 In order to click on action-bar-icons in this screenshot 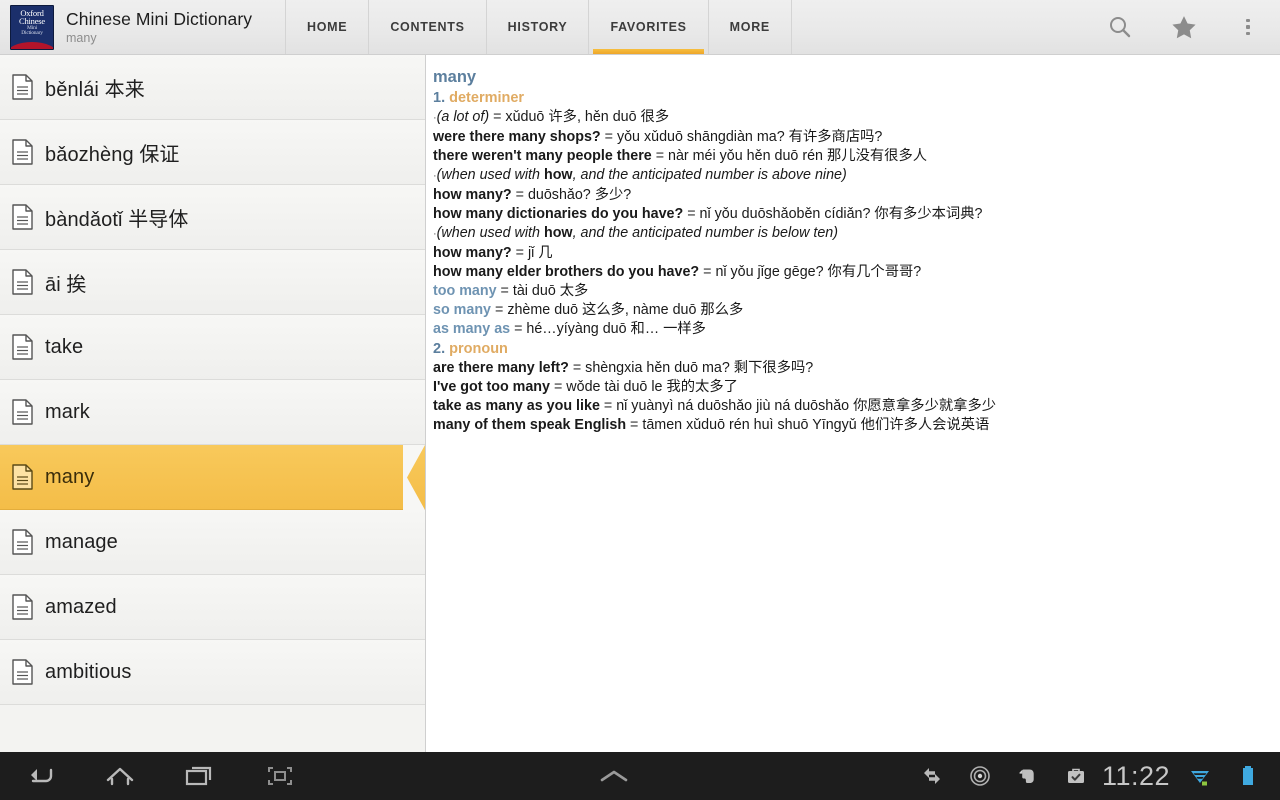, I will do `click(1184, 27)`.